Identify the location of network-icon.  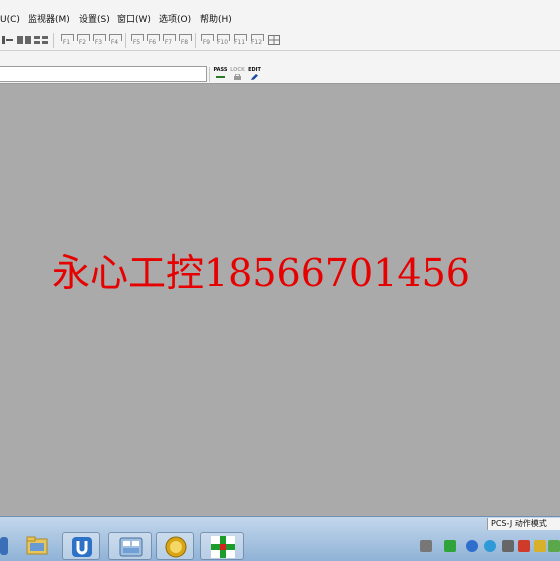
(490, 546).